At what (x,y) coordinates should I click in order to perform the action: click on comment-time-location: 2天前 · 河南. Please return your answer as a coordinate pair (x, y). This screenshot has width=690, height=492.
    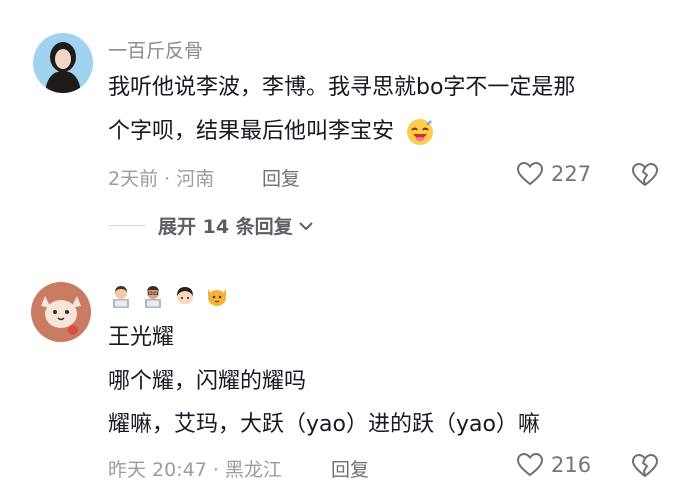
    Looking at the image, I should click on (161, 179).